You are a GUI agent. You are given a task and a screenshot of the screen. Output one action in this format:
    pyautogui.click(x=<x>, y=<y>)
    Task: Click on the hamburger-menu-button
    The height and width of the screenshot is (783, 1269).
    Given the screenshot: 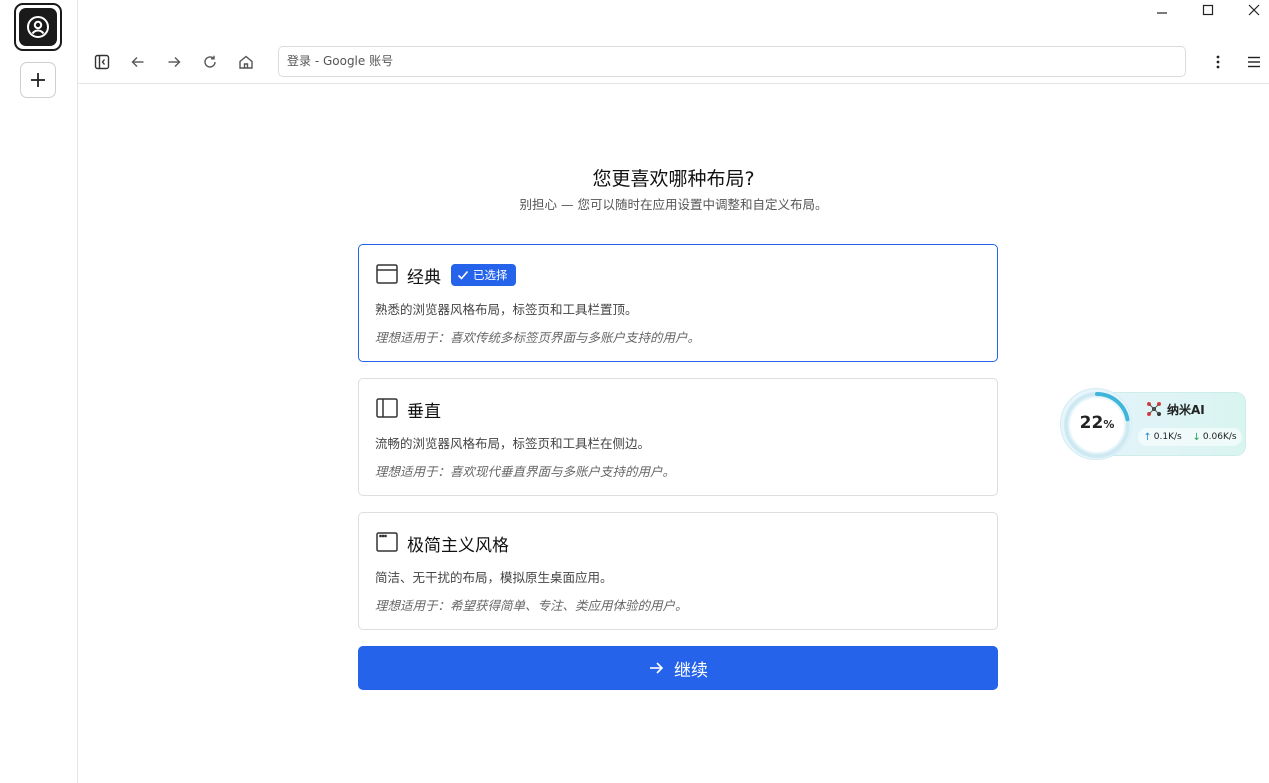 What is the action you would take?
    pyautogui.click(x=1254, y=62)
    